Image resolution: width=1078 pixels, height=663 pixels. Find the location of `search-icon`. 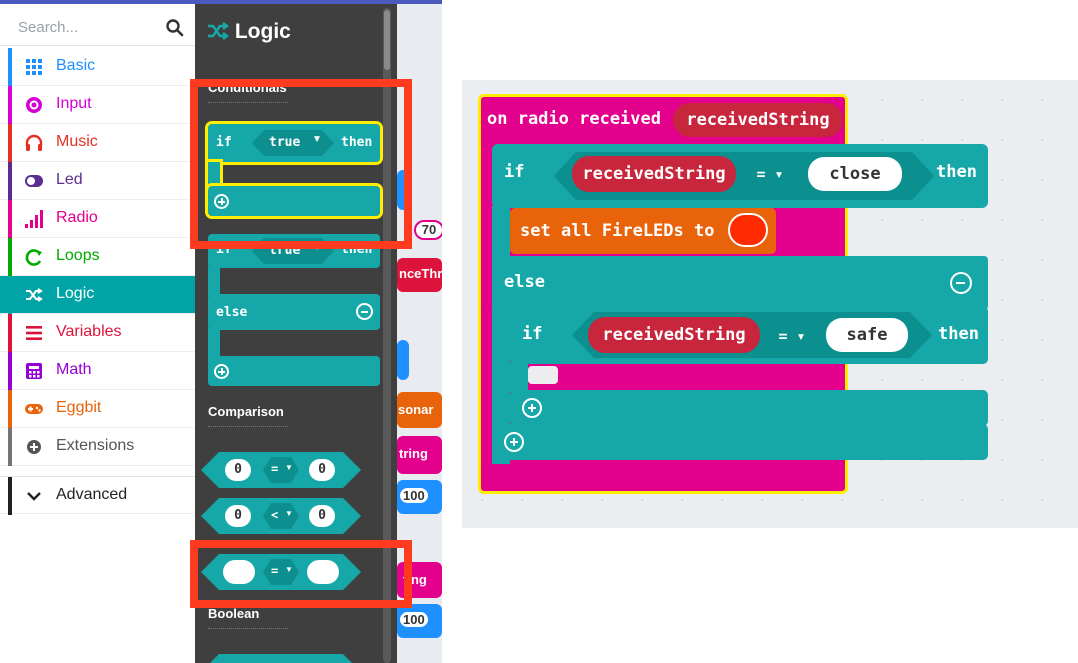

search-icon is located at coordinates (175, 28).